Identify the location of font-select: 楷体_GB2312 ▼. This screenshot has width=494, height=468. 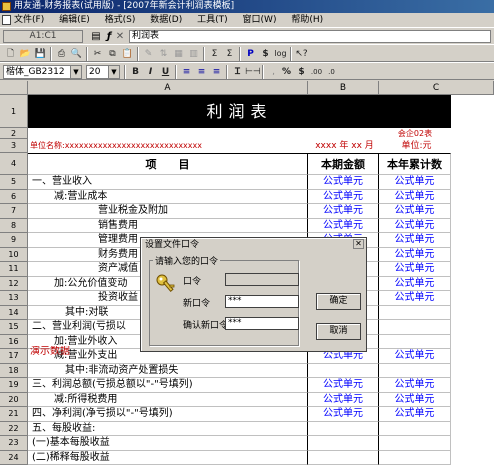
(42, 72).